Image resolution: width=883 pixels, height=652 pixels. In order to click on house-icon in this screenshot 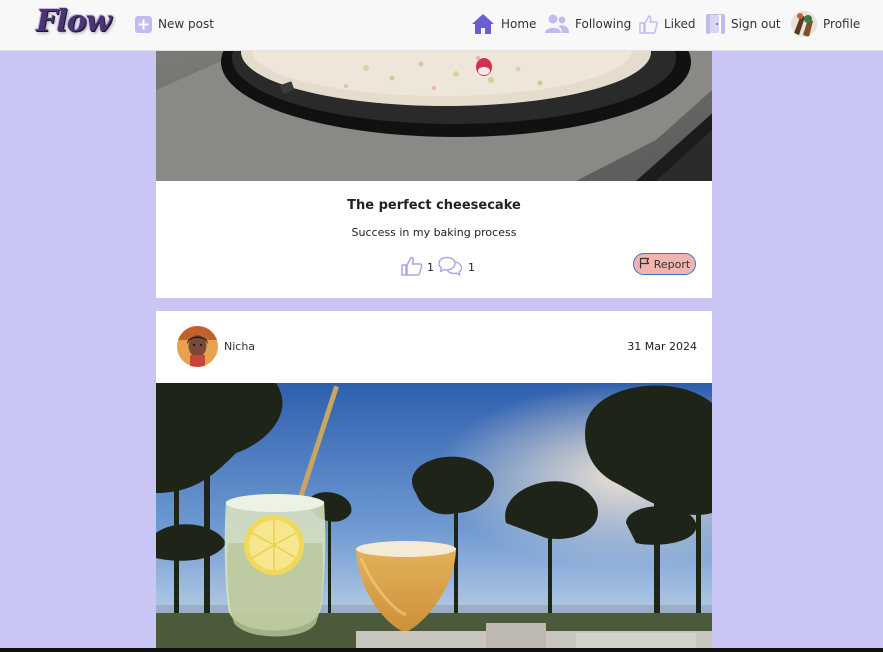, I will do `click(483, 24)`.